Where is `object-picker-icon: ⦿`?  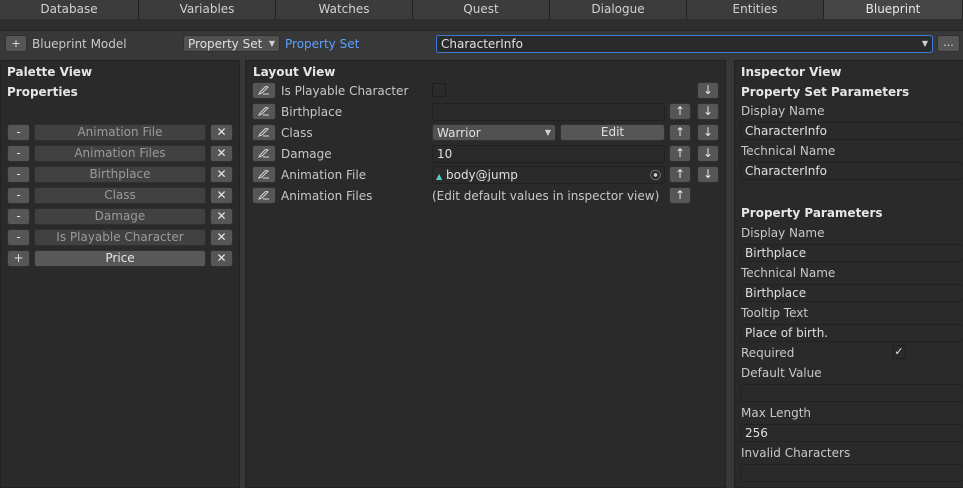 object-picker-icon: ⦿ is located at coordinates (655, 175).